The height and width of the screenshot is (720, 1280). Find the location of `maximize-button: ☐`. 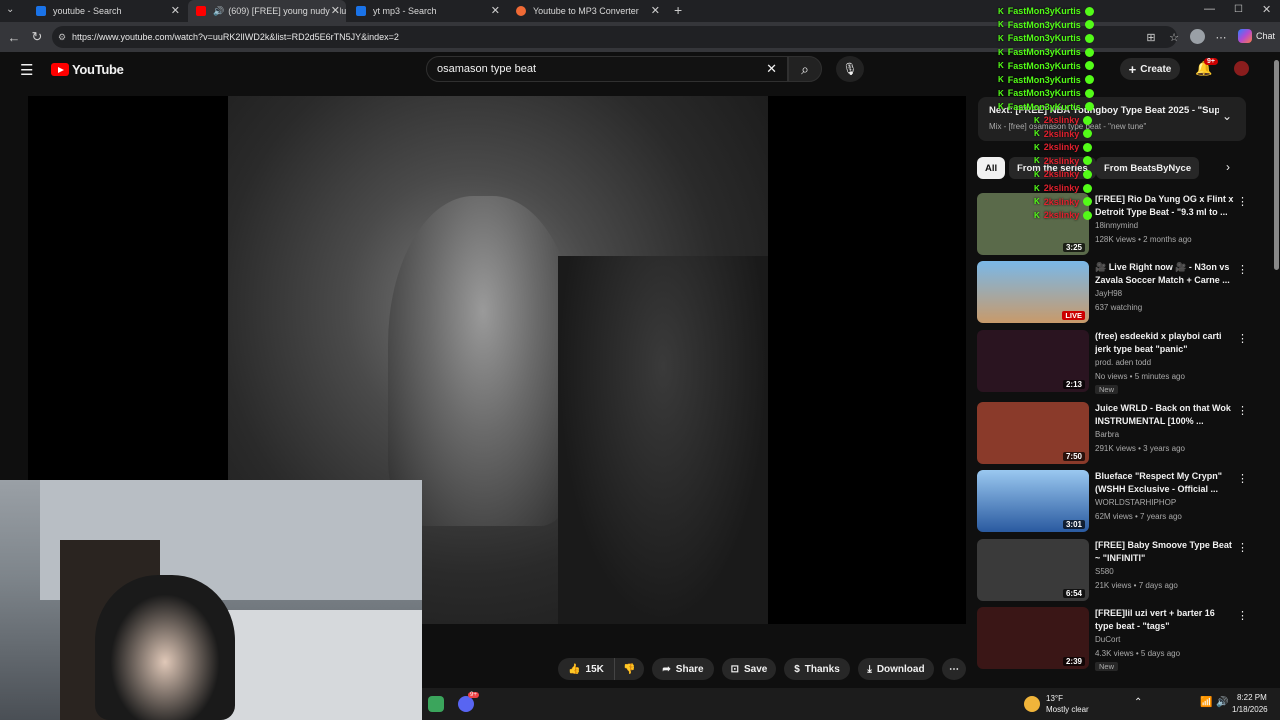

maximize-button: ☐ is located at coordinates (1238, 9).